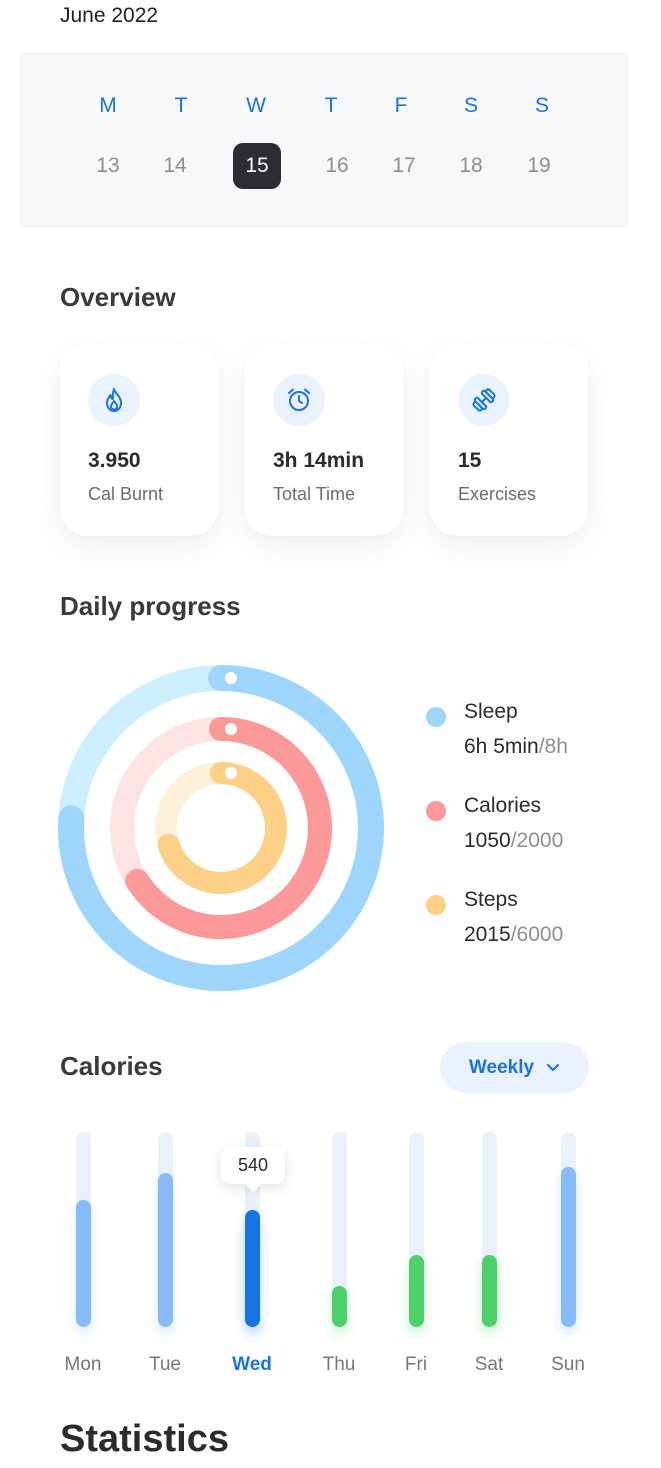 Image resolution: width=661 pixels, height=1468 pixels. What do you see at coordinates (231, 773) in the screenshot?
I see `steps-ring-knob` at bounding box center [231, 773].